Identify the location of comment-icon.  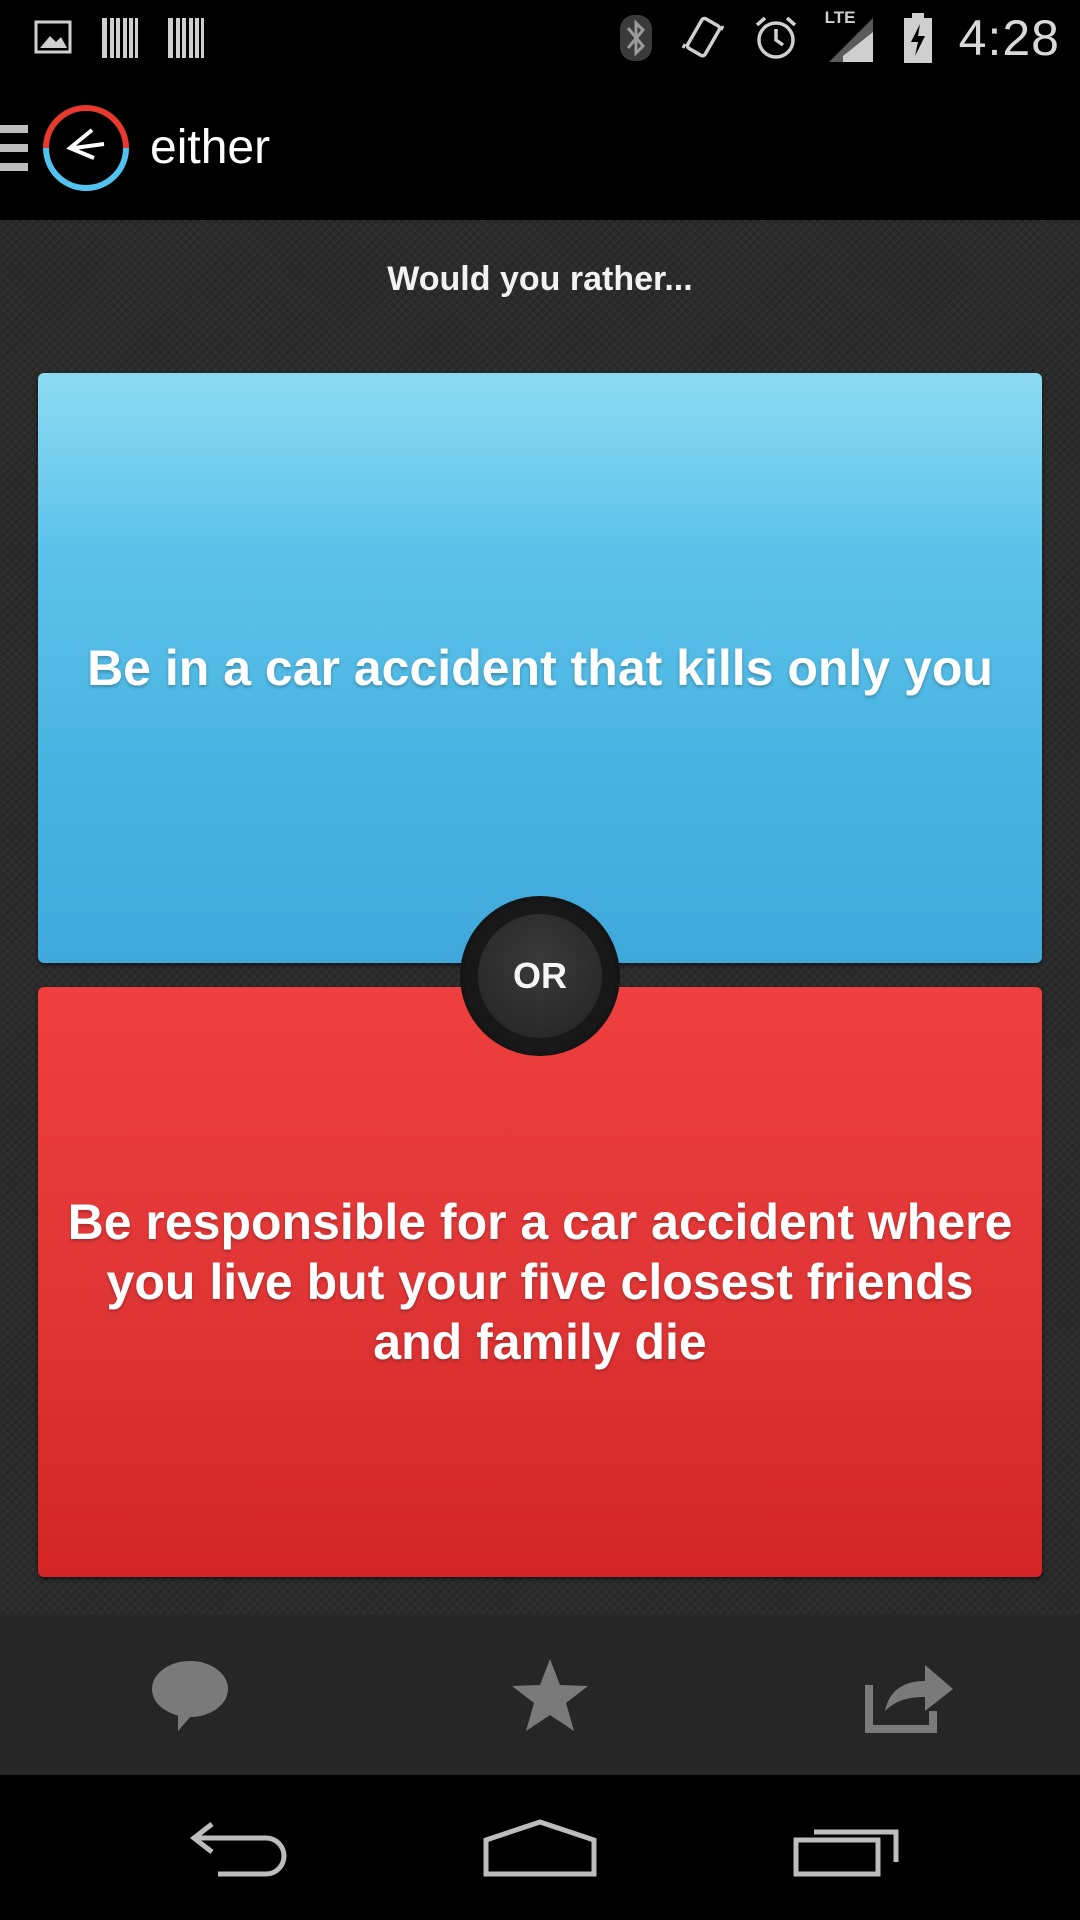
(190, 1696).